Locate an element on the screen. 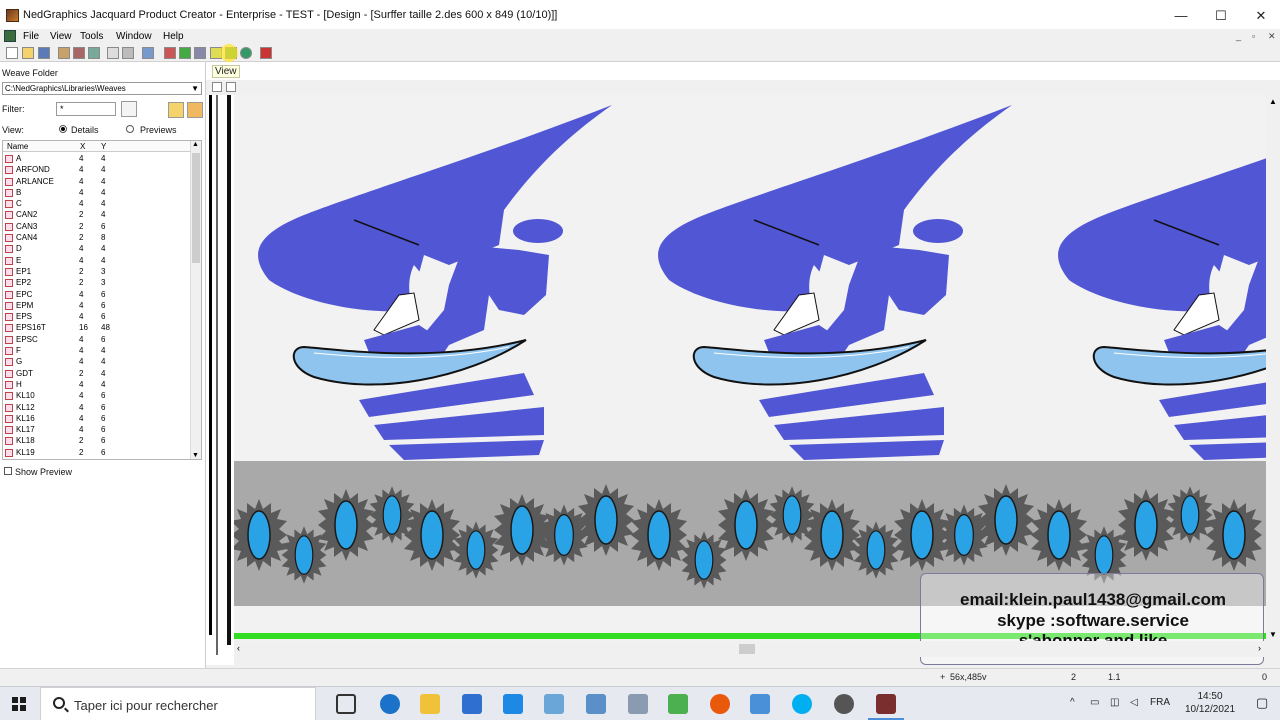 Image resolution: width=1280 pixels, height=720 pixels. globe-icon is located at coordinates (148, 53).